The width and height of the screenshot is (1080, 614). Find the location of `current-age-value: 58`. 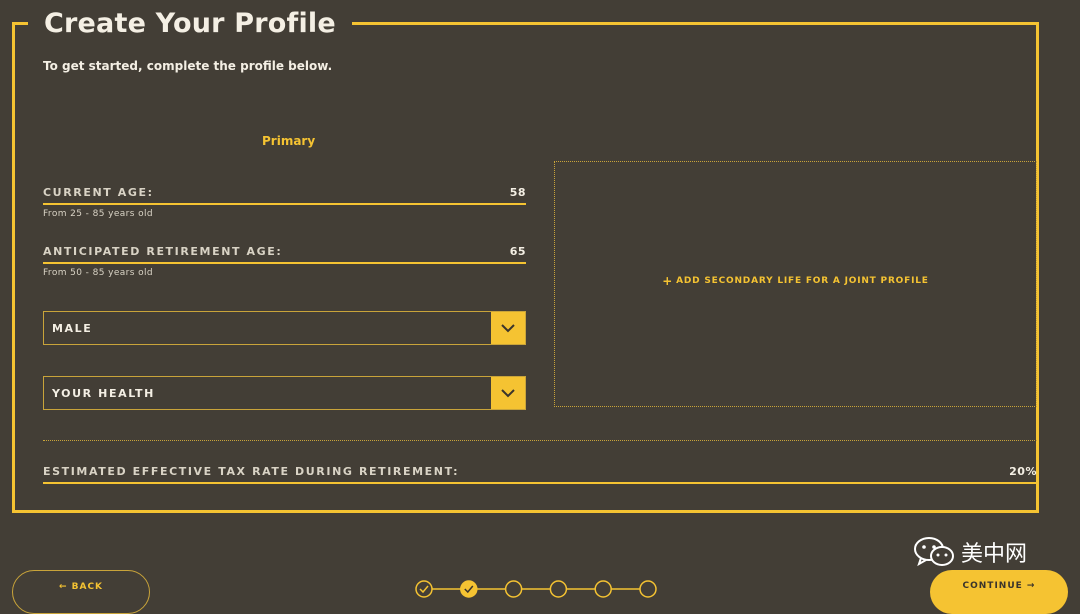

current-age-value: 58 is located at coordinates (518, 192).